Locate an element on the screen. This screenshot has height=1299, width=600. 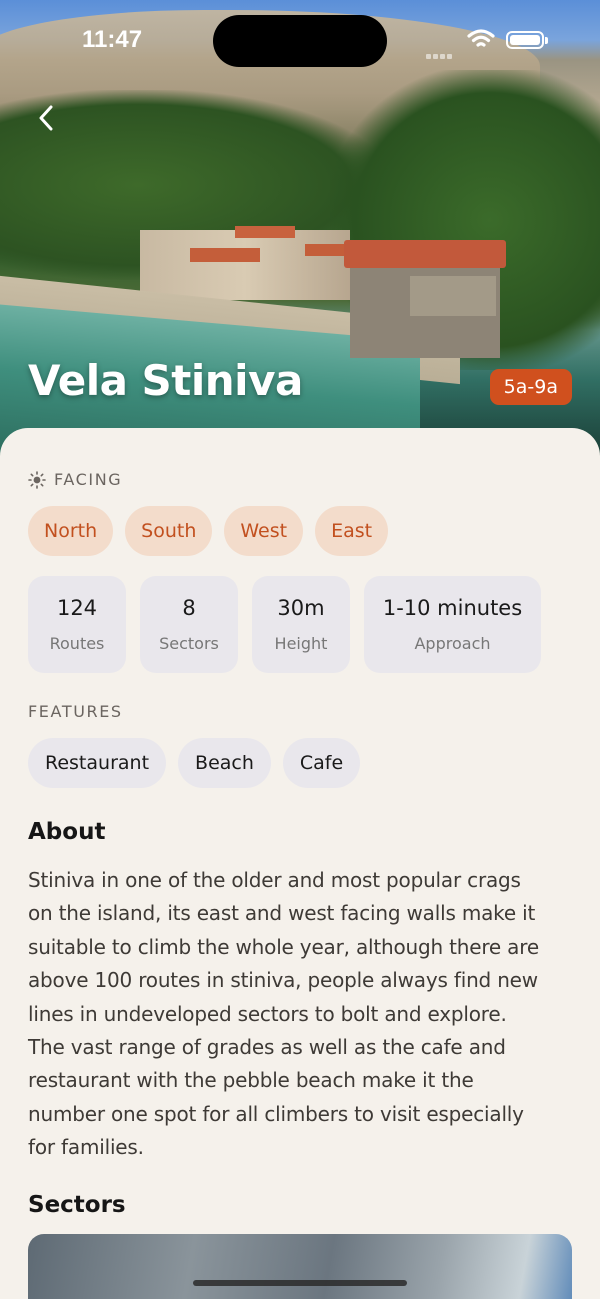
feature-chips: Restaurant Beach Cafe is located at coordinates (194, 763).